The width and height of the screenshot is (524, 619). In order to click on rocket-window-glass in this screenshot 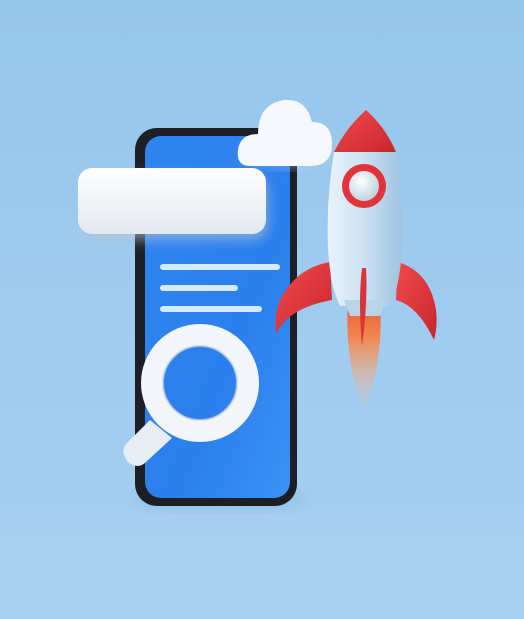, I will do `click(364, 186)`.